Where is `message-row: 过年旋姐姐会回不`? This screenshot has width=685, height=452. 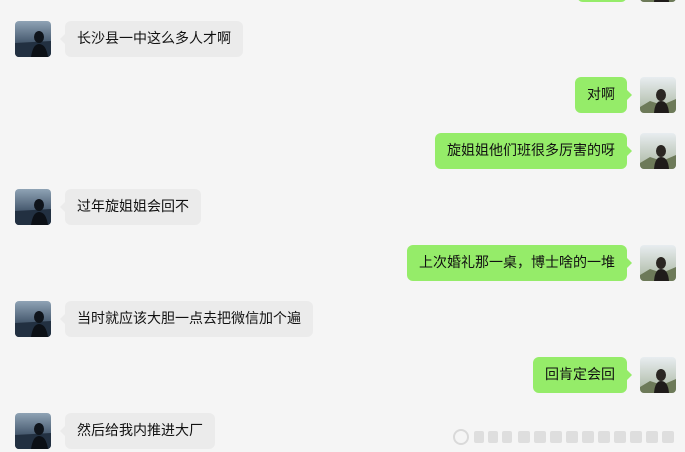
message-row: 过年旋姐姐会回不 is located at coordinates (342, 207).